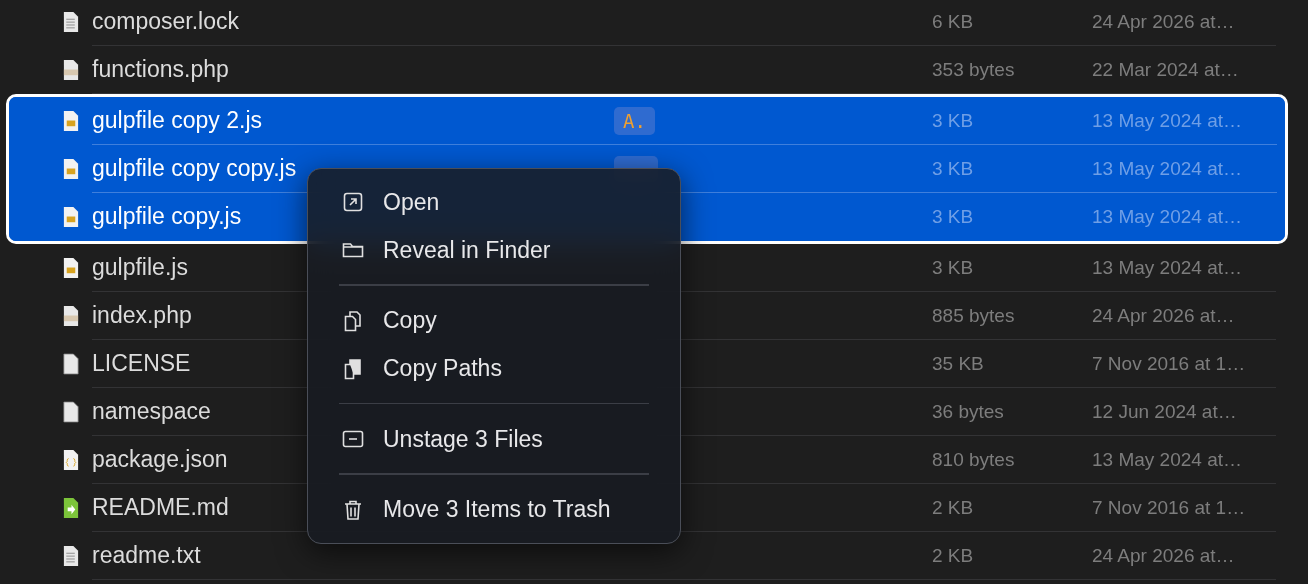 Image resolution: width=1308 pixels, height=584 pixels. Describe the element at coordinates (974, 459) in the screenshot. I see `file-size: 810 bytes` at that location.